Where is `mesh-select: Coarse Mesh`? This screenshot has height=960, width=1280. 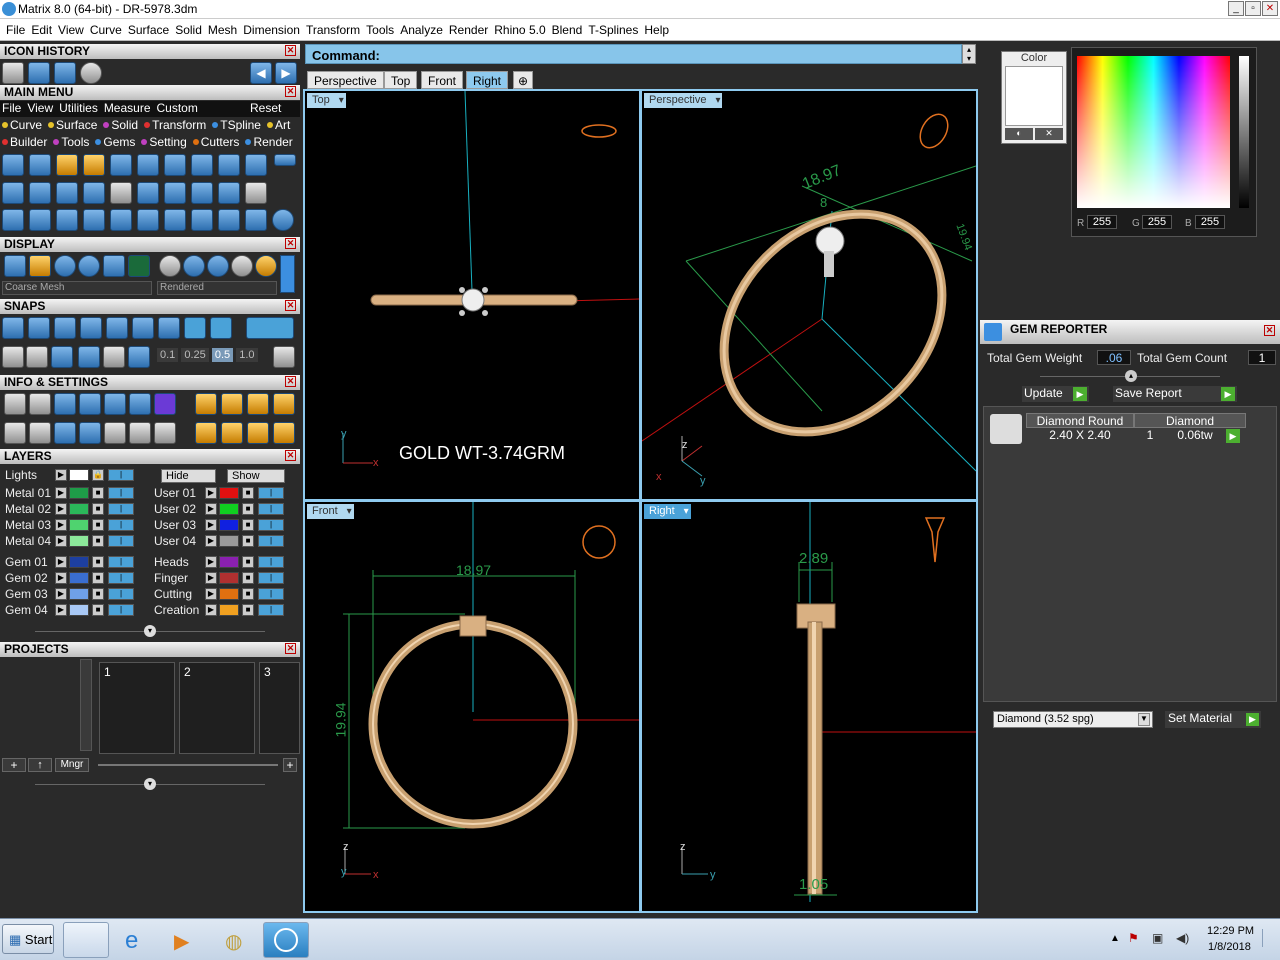
mesh-select: Coarse Mesh is located at coordinates (77, 288).